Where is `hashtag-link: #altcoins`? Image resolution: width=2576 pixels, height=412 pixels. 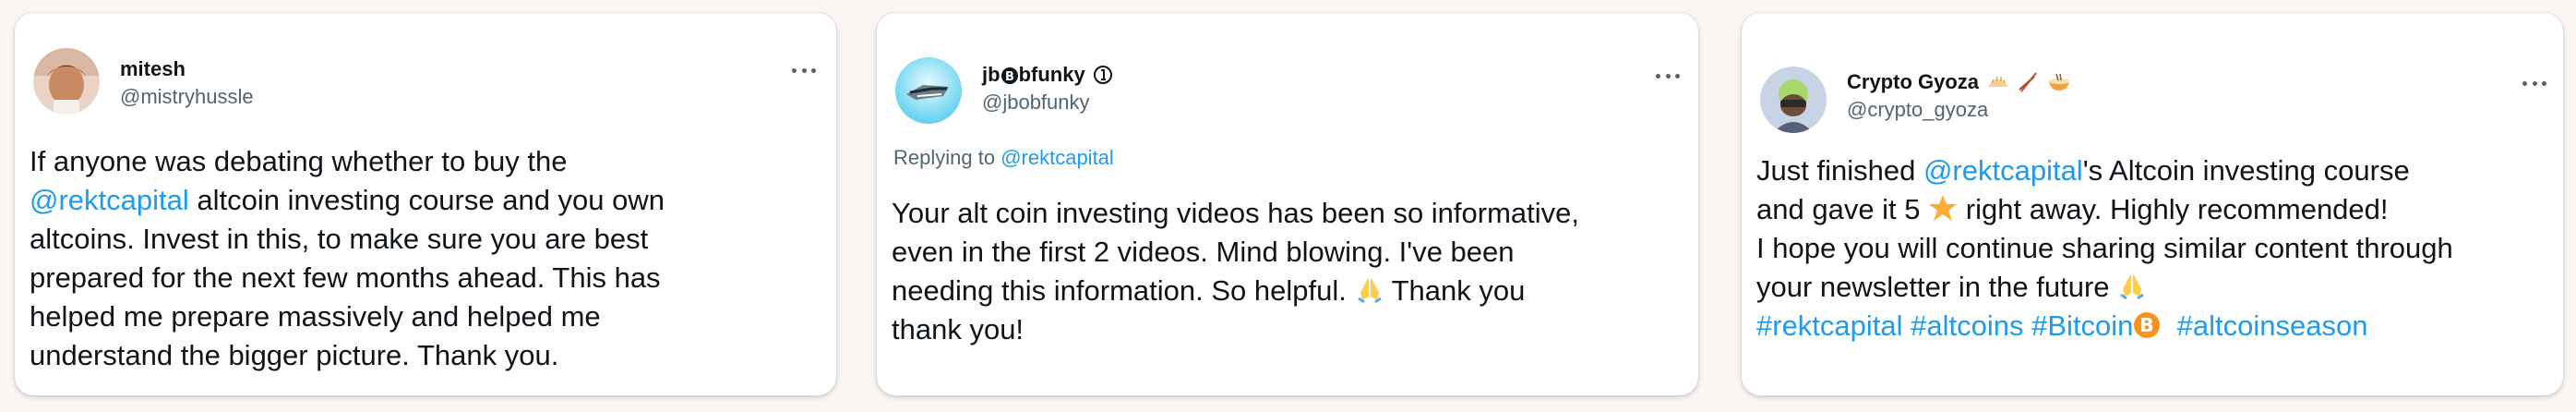 hashtag-link: #altcoins is located at coordinates (1967, 325).